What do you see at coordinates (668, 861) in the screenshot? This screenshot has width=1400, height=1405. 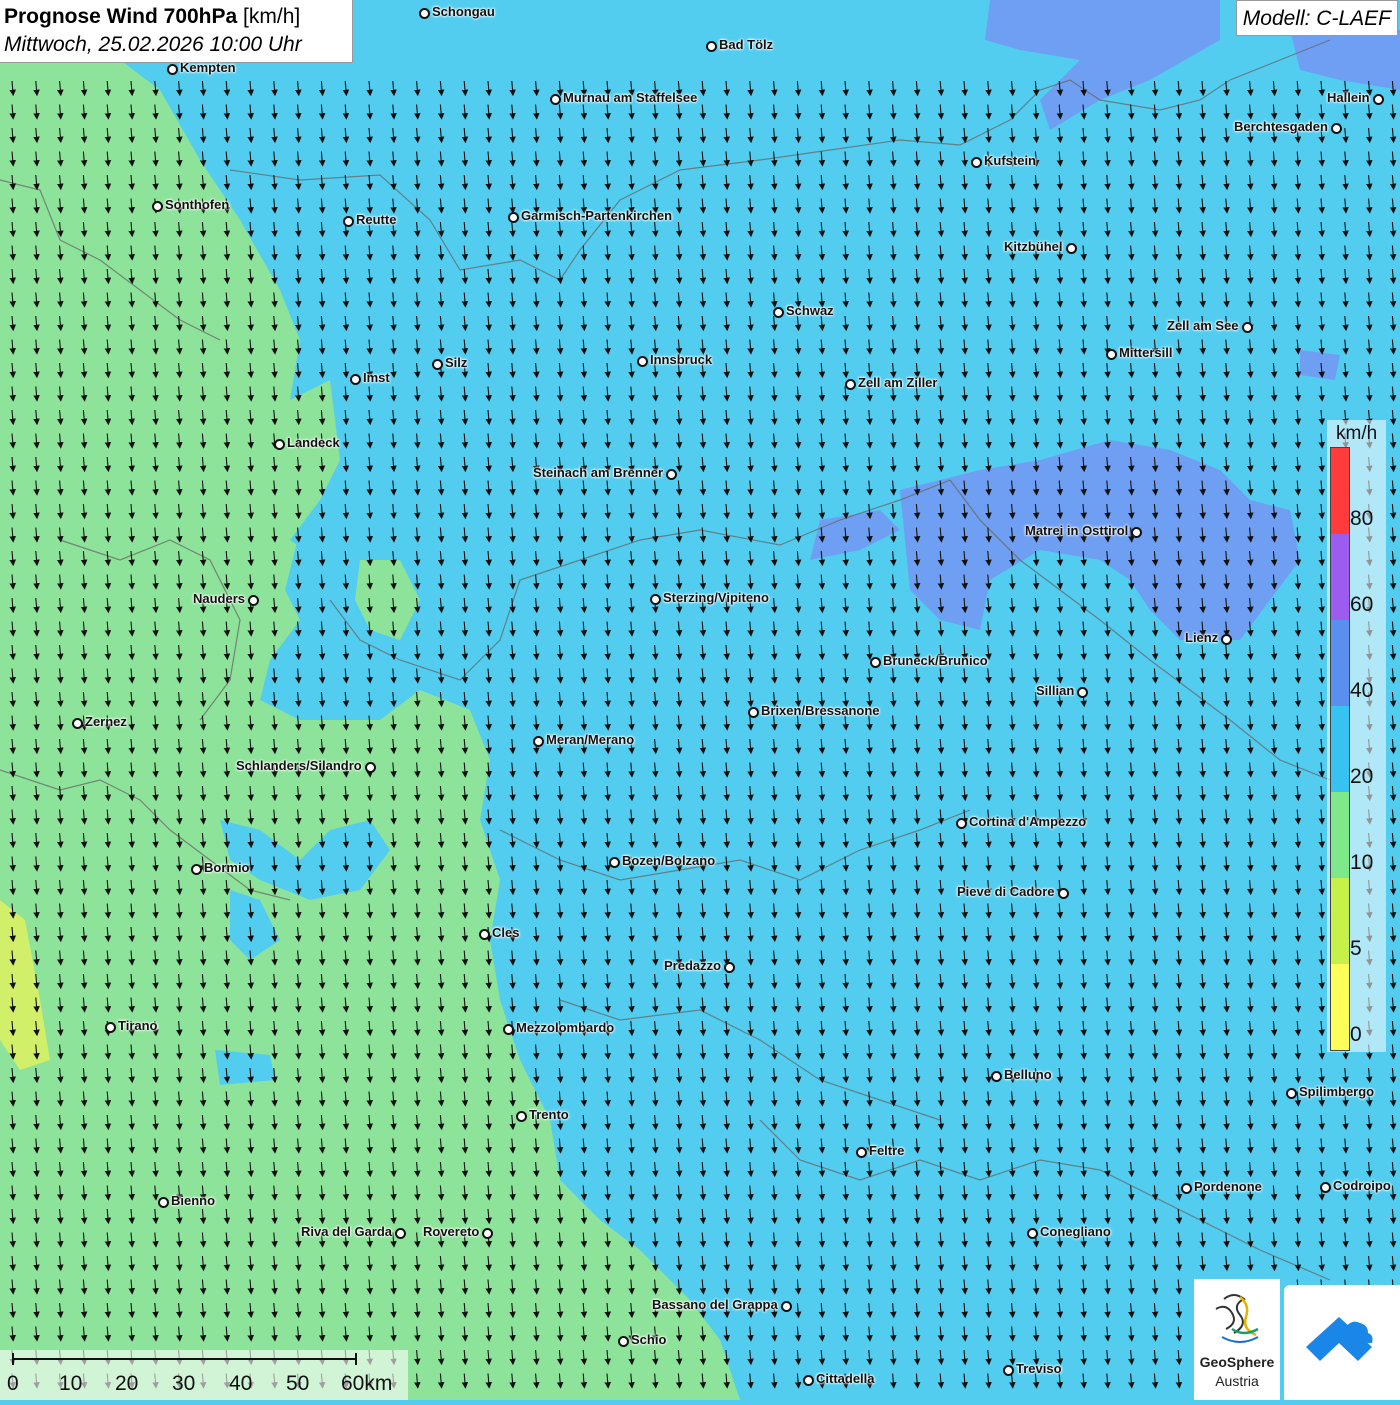 I see `city-label: Bozen/Bolzano` at bounding box center [668, 861].